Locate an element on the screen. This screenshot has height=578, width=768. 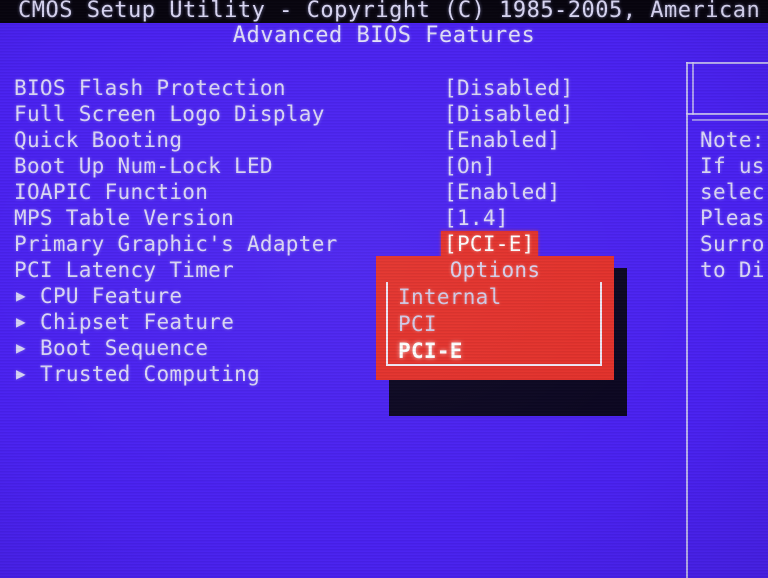
help-panel-text: Note: If us selec Pleas Surro to Di is located at coordinates (734, 205).